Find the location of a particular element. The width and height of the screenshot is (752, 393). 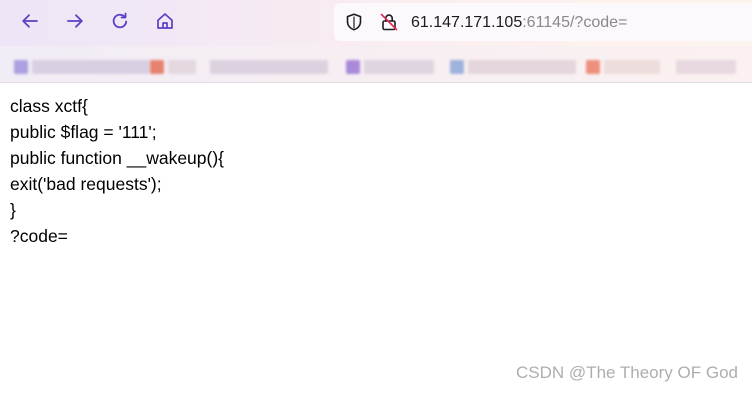

code-line: } is located at coordinates (13, 210).